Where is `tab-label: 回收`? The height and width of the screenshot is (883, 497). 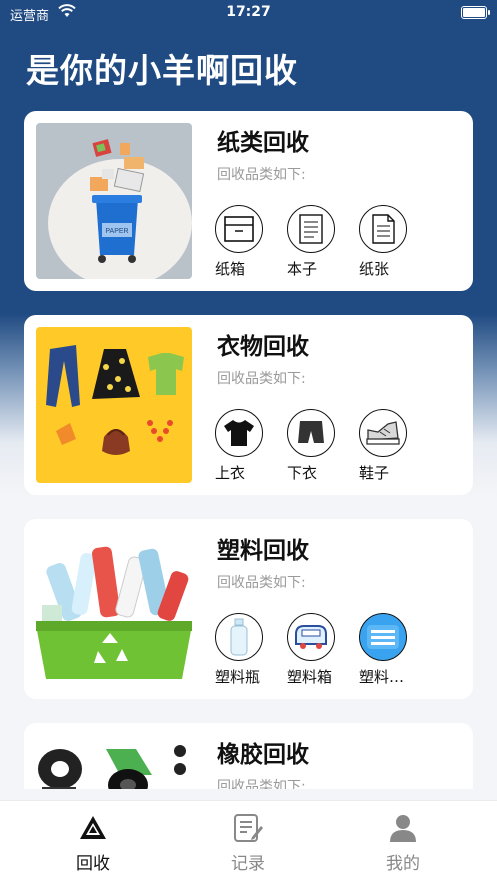 tab-label: 回收 is located at coordinates (93, 864).